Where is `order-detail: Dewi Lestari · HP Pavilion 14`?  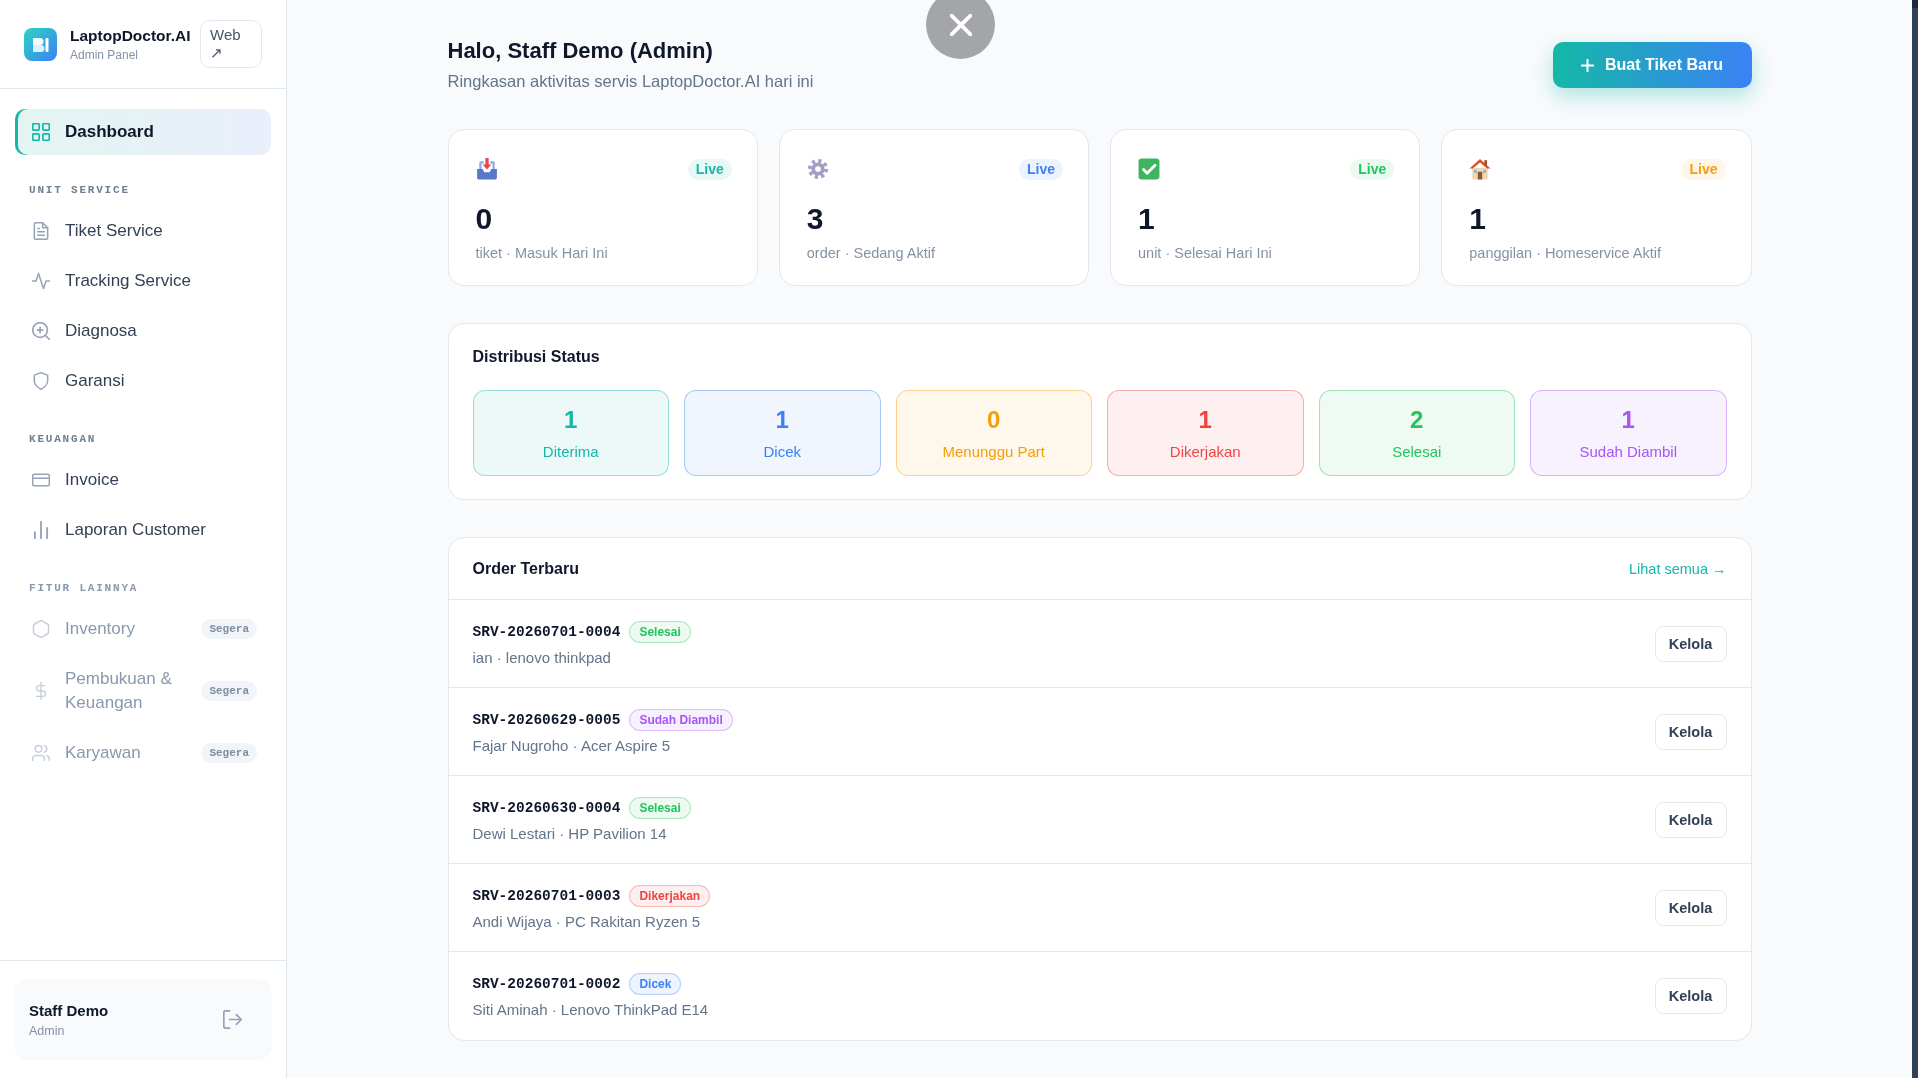 order-detail: Dewi Lestari · HP Pavilion 14 is located at coordinates (569, 833).